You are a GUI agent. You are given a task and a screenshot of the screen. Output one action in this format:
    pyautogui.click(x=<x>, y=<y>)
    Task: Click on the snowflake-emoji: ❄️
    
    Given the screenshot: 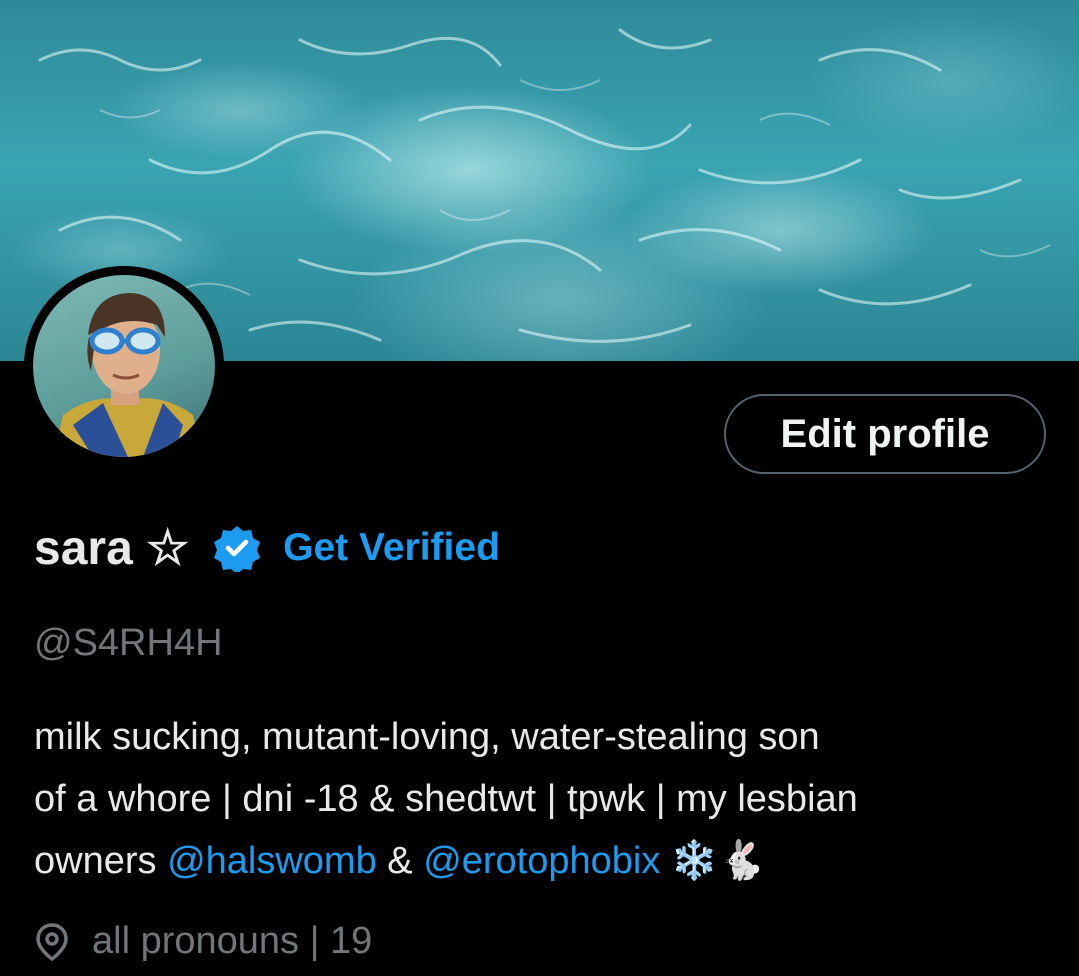 What is the action you would take?
    pyautogui.click(x=694, y=861)
    